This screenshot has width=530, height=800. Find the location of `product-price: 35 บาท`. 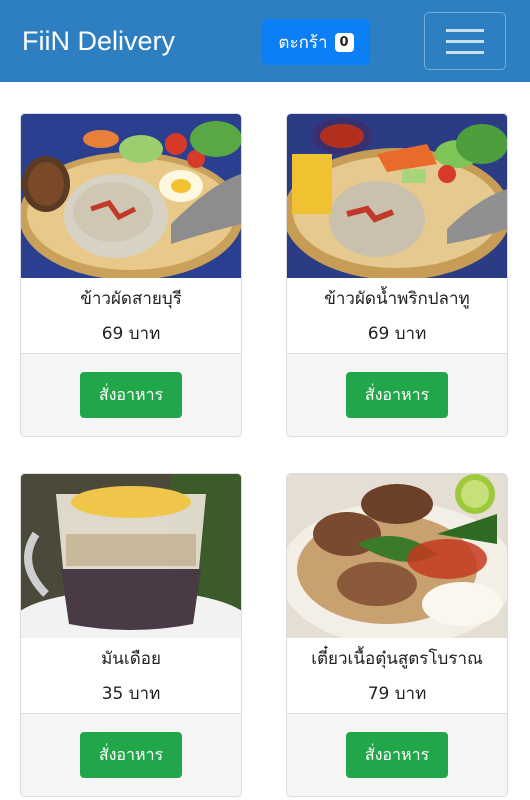

product-price: 35 บาท is located at coordinates (131, 694).